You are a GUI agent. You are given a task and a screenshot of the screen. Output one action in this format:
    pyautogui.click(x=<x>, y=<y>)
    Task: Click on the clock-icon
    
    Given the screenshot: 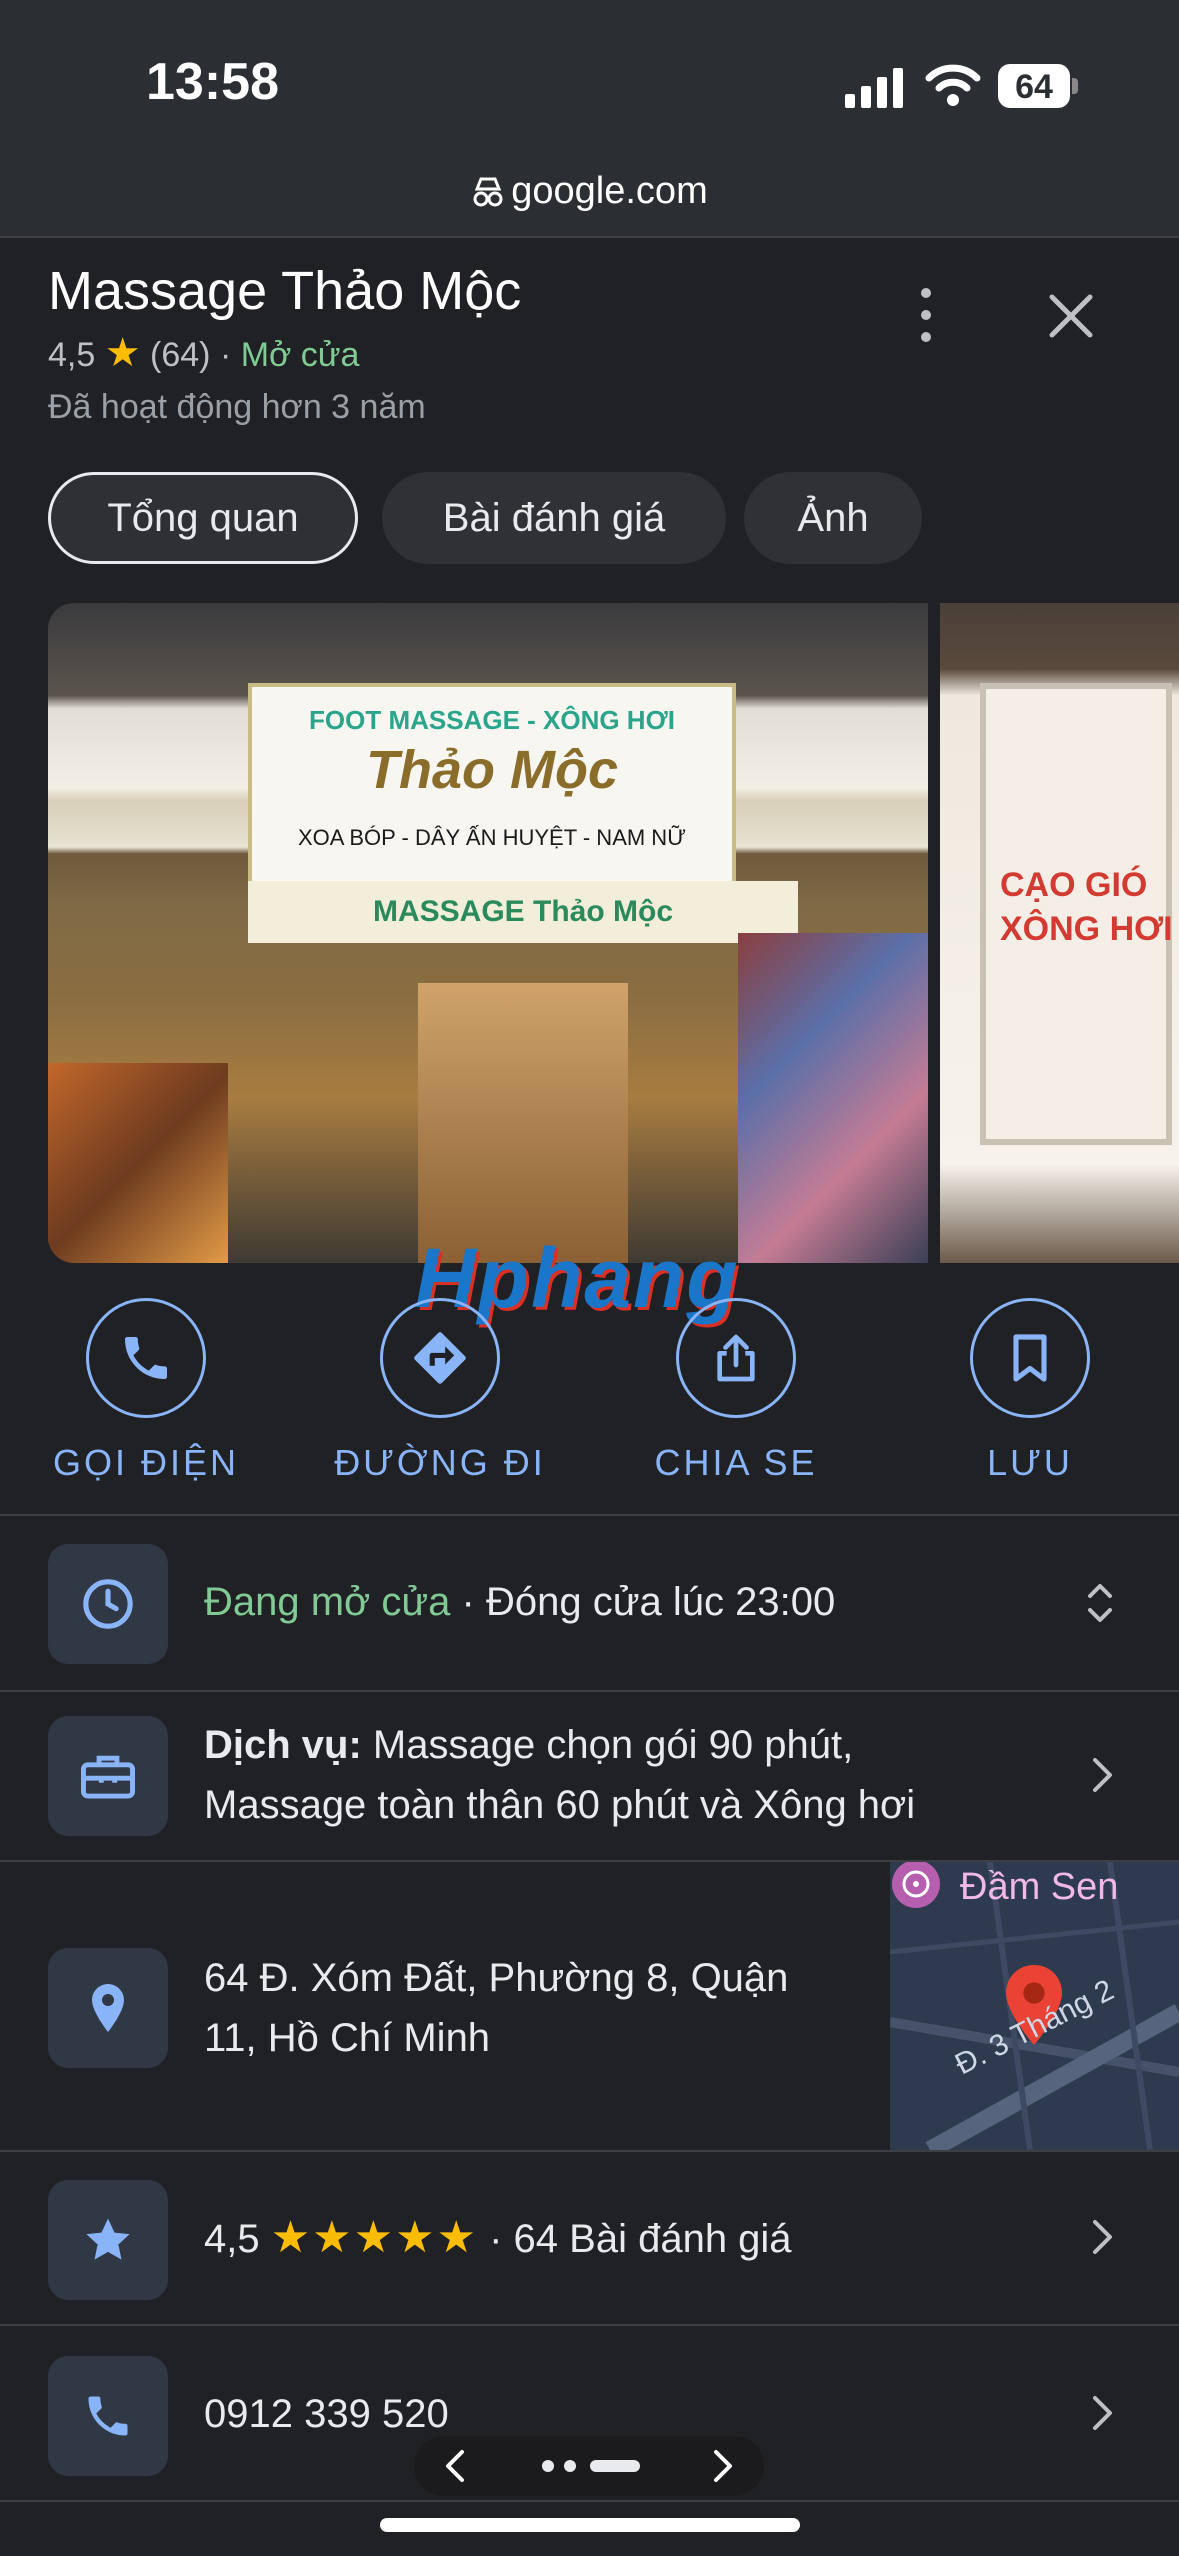 What is the action you would take?
    pyautogui.click(x=108, y=1604)
    